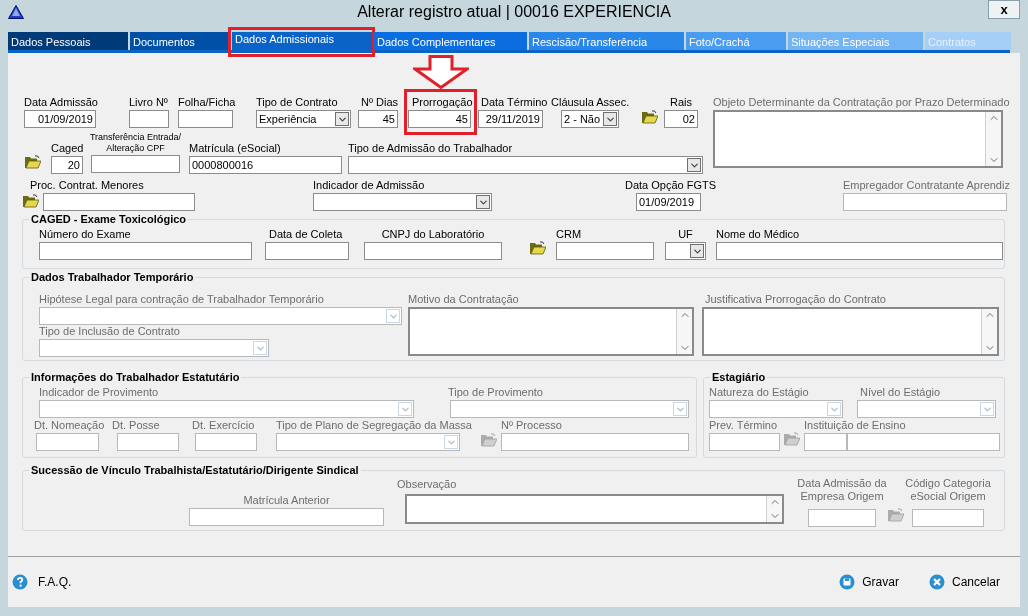  I want to click on field-label: CRM, so click(569, 234).